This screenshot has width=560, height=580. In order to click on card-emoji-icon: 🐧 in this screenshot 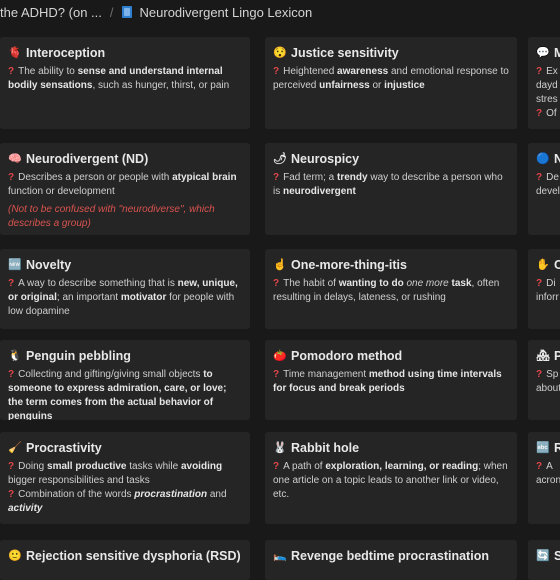, I will do `click(15, 356)`.